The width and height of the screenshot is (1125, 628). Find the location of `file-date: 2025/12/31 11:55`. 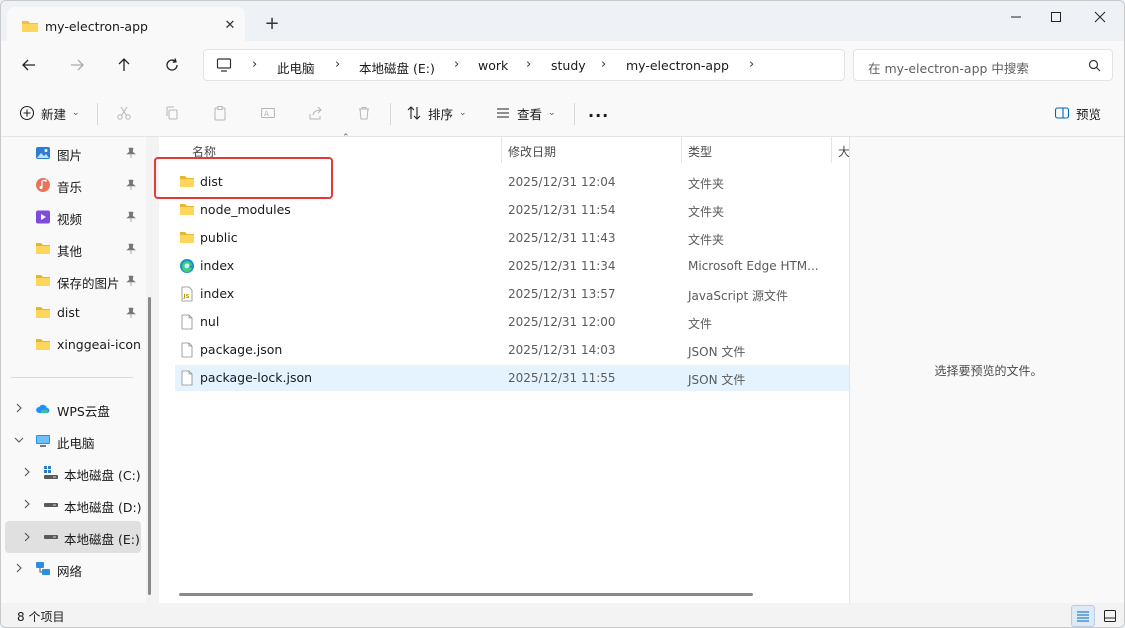

file-date: 2025/12/31 11:55 is located at coordinates (562, 378).